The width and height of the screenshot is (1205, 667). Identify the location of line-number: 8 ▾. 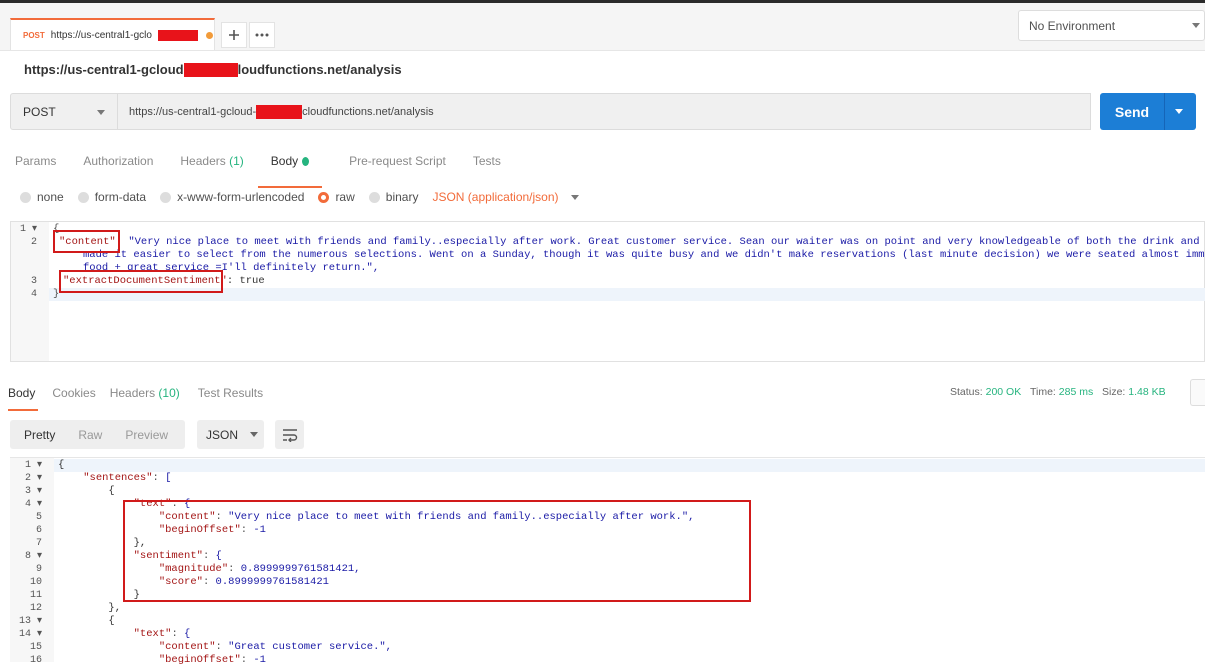
(33, 556).